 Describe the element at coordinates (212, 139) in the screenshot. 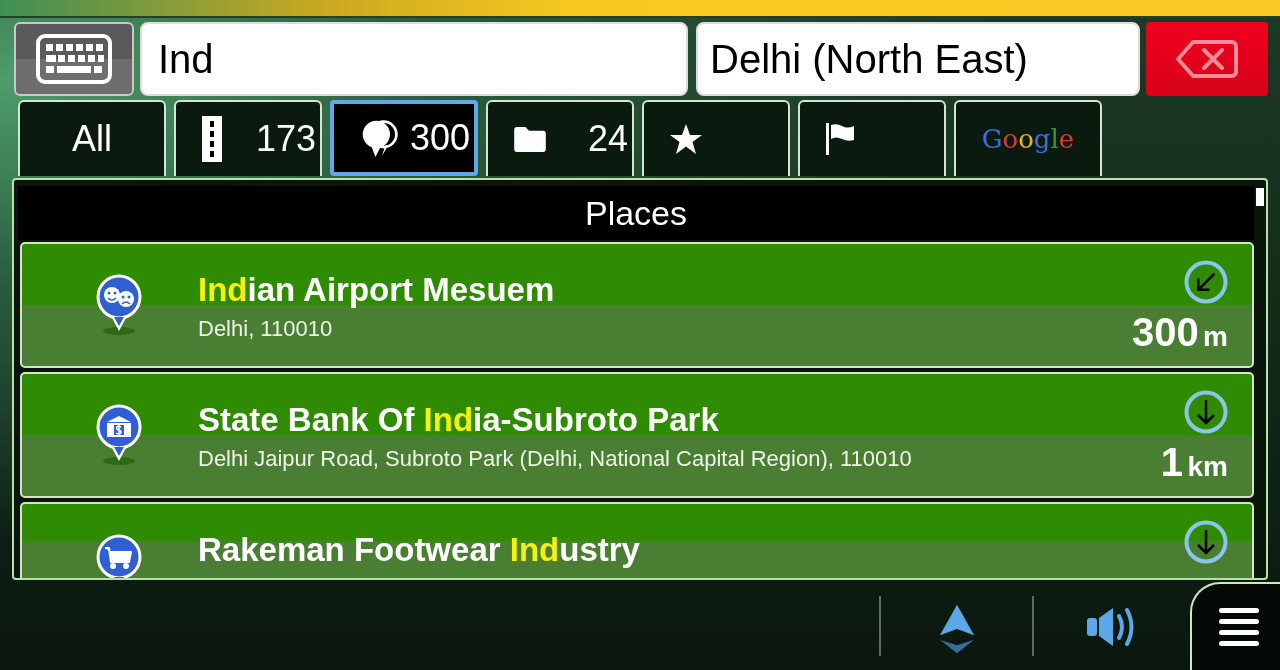

I see `road-icon` at that location.